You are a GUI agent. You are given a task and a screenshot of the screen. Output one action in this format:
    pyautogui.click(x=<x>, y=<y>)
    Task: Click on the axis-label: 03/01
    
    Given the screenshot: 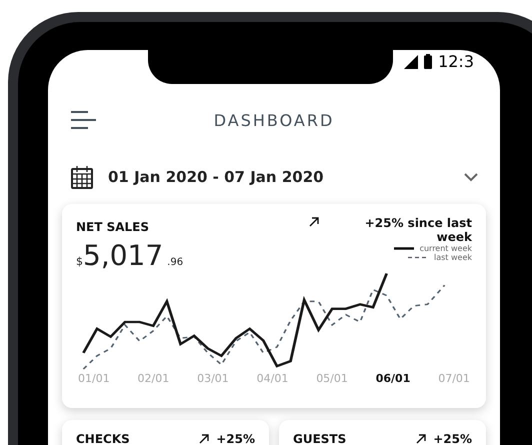 What is the action you would take?
    pyautogui.click(x=213, y=378)
    